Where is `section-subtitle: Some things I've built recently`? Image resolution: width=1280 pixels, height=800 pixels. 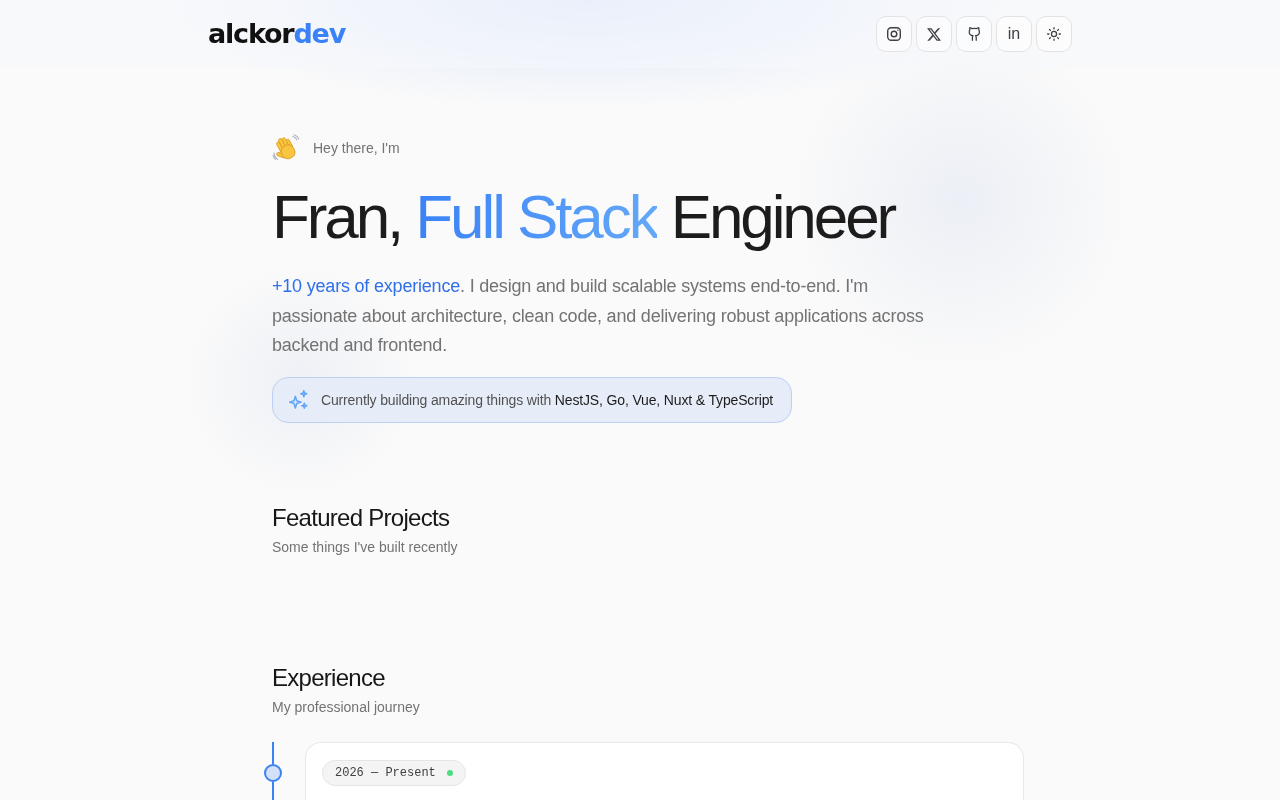
section-subtitle: Some things I've built recently is located at coordinates (365, 547).